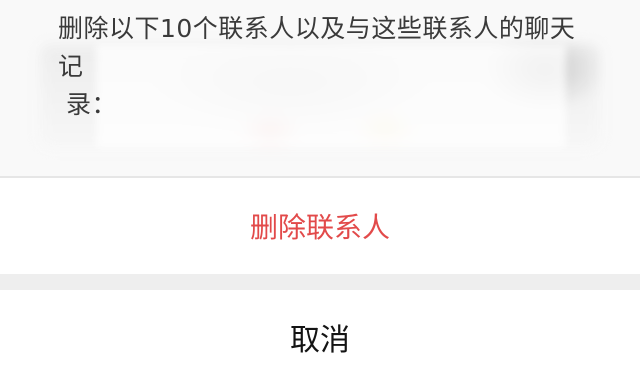 The height and width of the screenshot is (383, 640). I want to click on cancel-label: 取消, so click(320, 340).